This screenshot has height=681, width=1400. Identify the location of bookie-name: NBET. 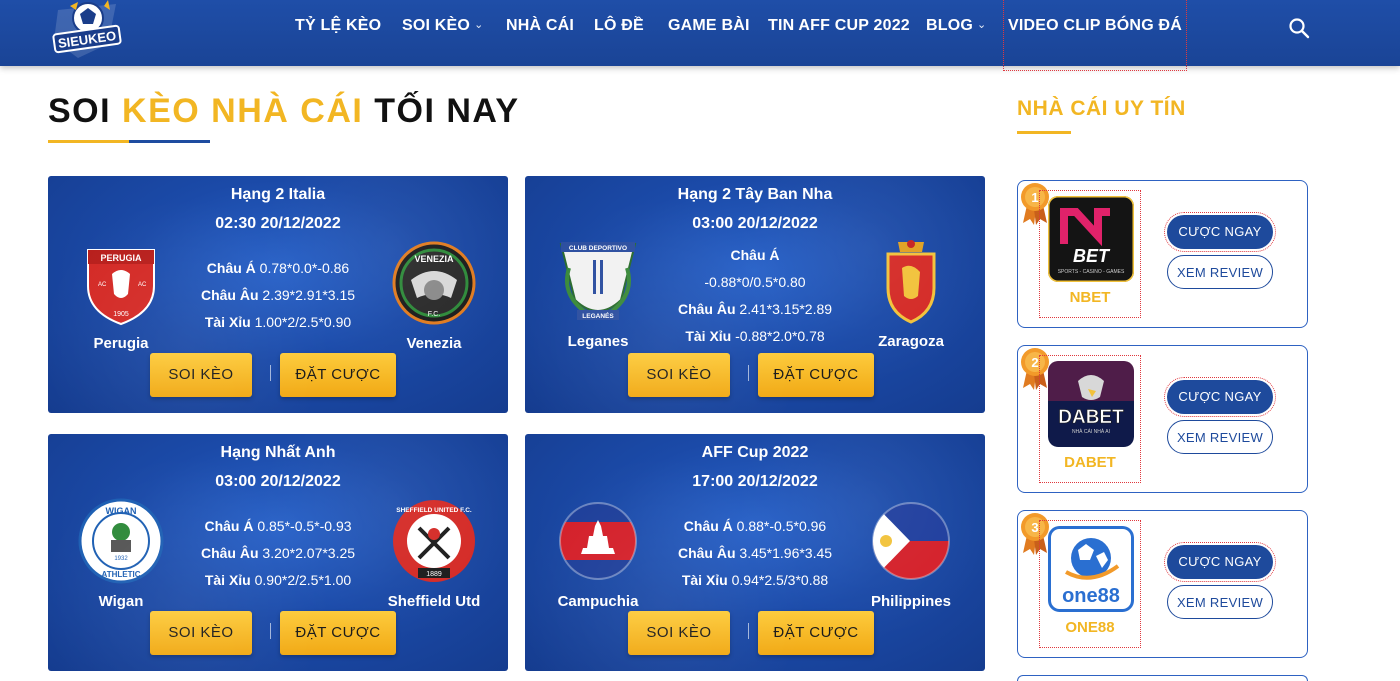
(1090, 297).